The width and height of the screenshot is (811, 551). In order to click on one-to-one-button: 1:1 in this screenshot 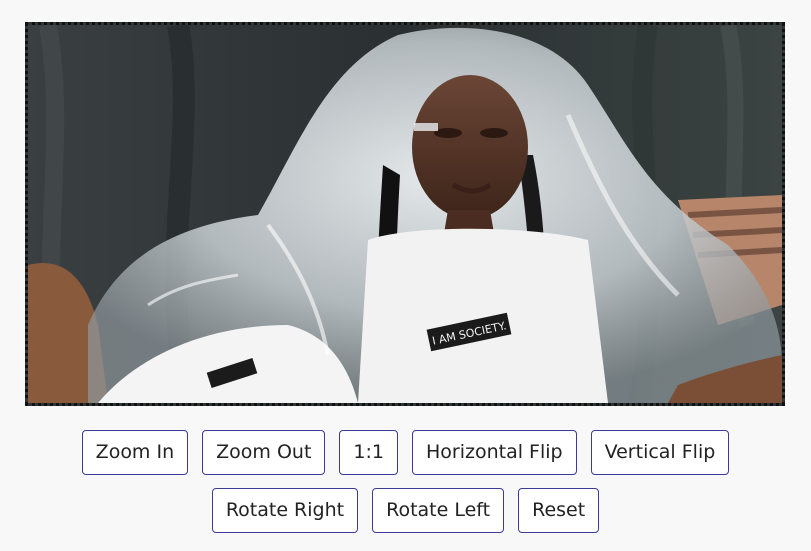, I will do `click(368, 452)`.